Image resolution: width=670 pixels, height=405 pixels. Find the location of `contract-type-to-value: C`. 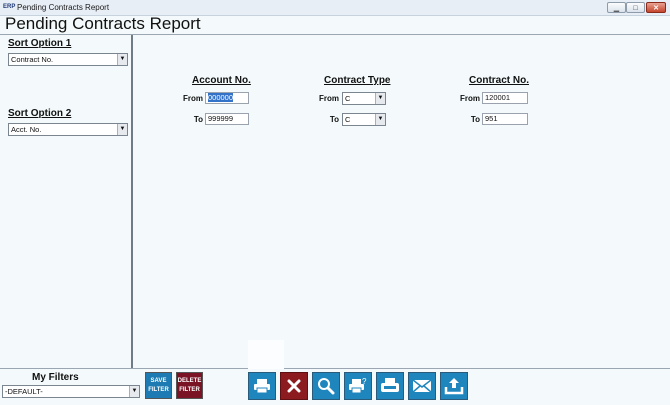

contract-type-to-value: C is located at coordinates (348, 119).